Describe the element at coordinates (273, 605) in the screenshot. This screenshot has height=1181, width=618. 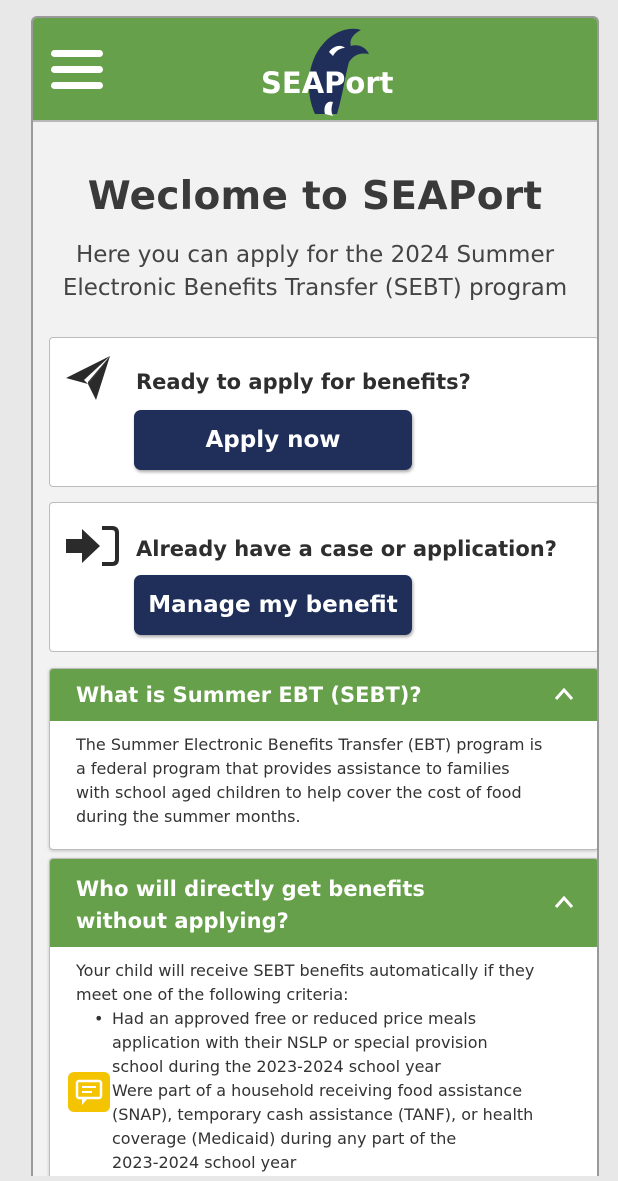
I see `manage-my-benefit-button: Manage my benefit` at that location.